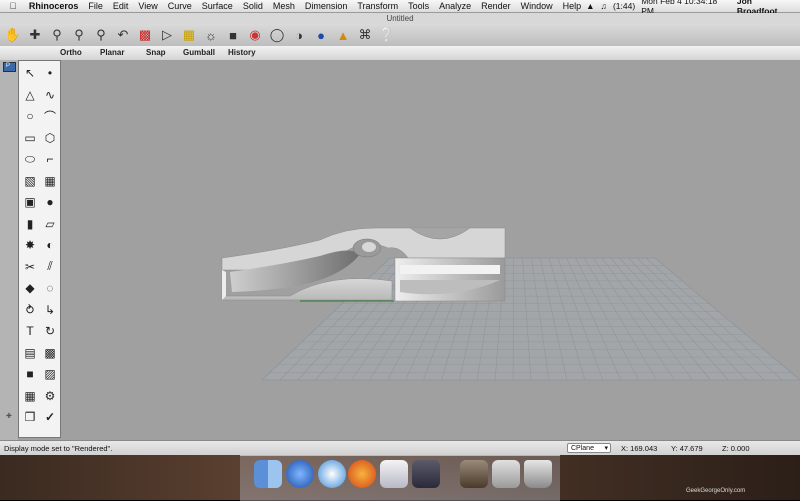 The image size is (800, 501). Describe the element at coordinates (50, 310) in the screenshot. I see `offset-icon: ↳` at that location.